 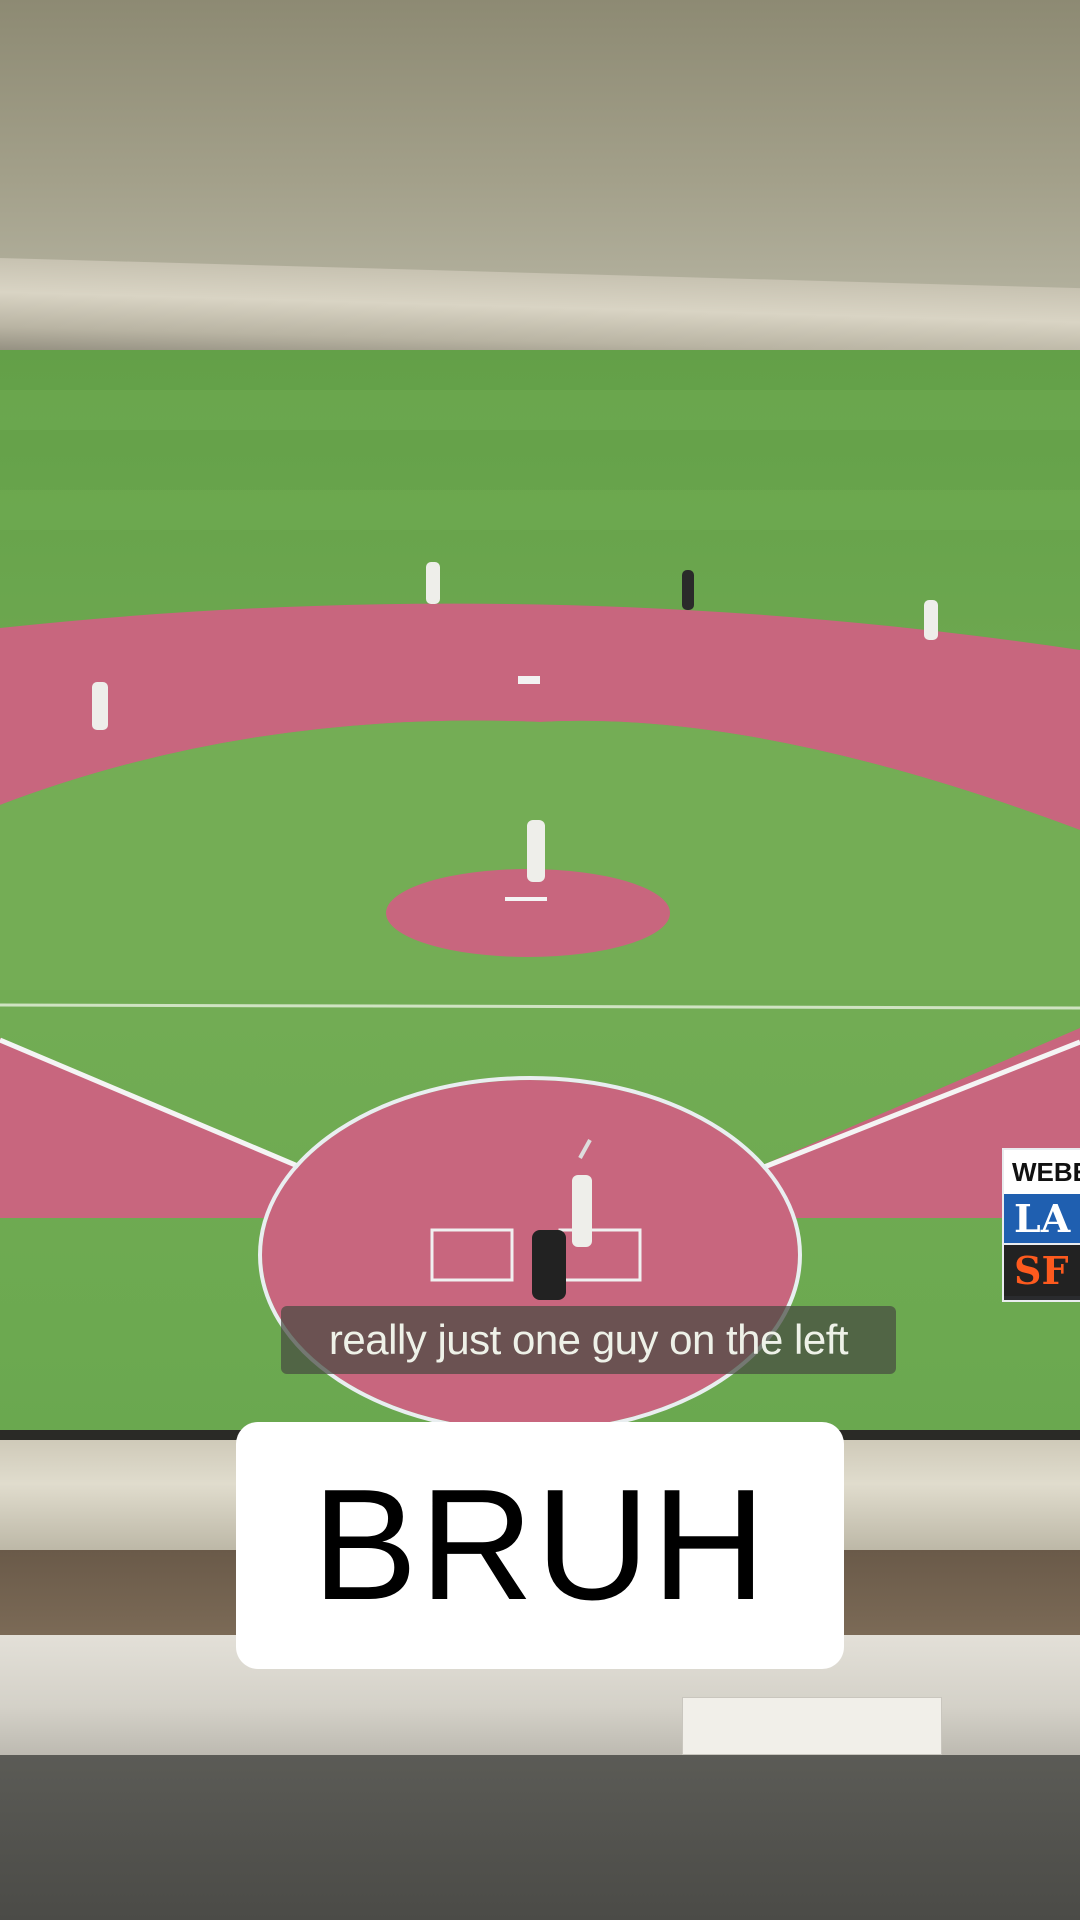 I want to click on scorebug: WEBE LA SF, so click(x=1041, y=1225).